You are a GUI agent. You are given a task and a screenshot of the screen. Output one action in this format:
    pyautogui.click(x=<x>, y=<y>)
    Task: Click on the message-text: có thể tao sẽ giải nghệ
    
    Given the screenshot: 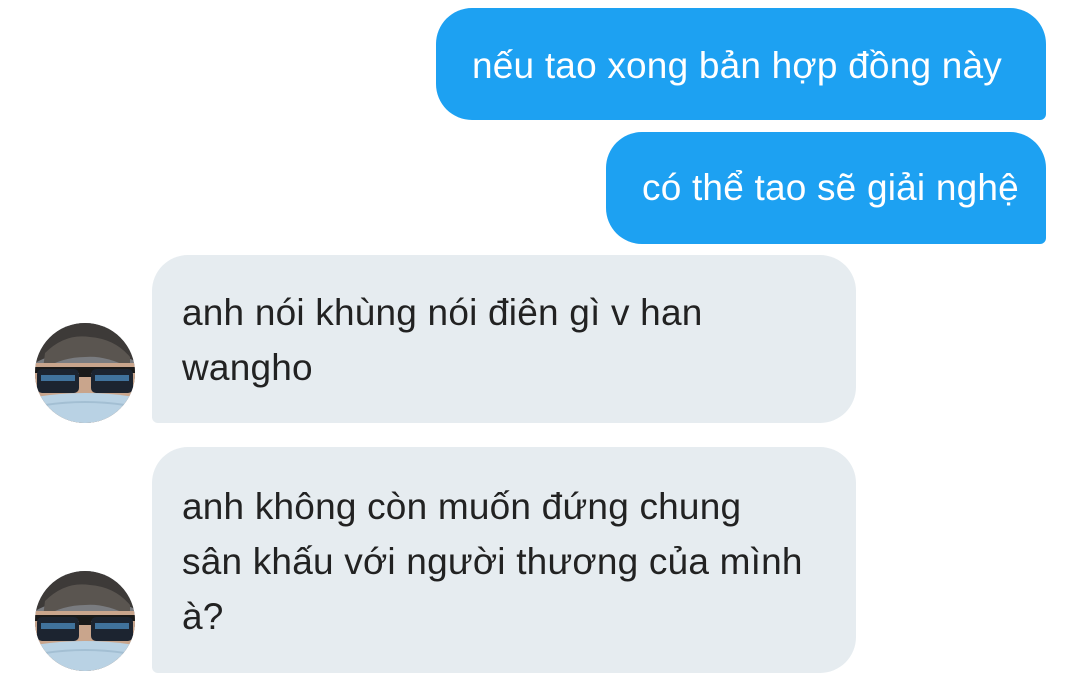 What is the action you would take?
    pyautogui.click(x=830, y=187)
    